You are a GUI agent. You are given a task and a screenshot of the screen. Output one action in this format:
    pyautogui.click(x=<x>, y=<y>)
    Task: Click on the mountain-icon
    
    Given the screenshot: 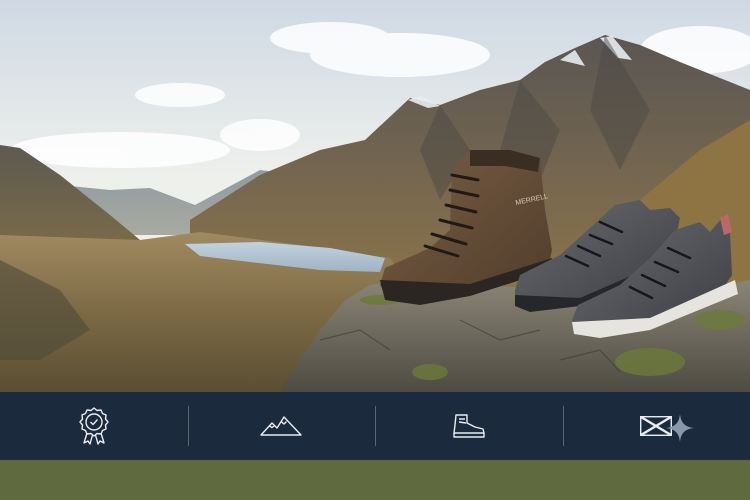 What is the action you would take?
    pyautogui.click(x=281, y=426)
    